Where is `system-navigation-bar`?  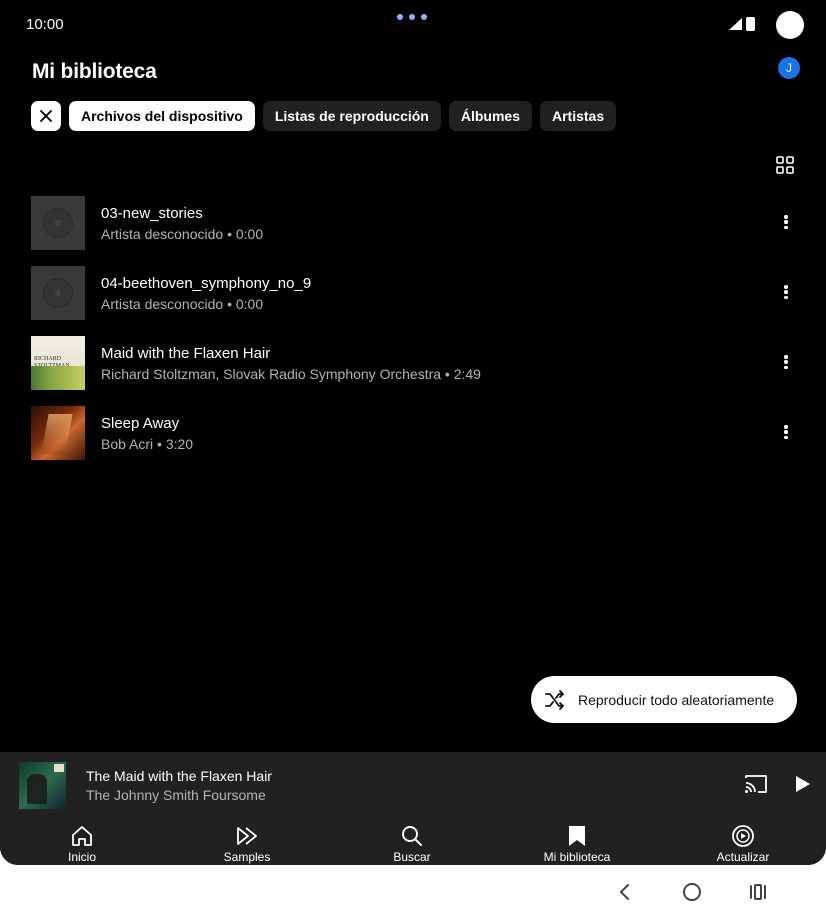 system-navigation-bar is located at coordinates (413, 892).